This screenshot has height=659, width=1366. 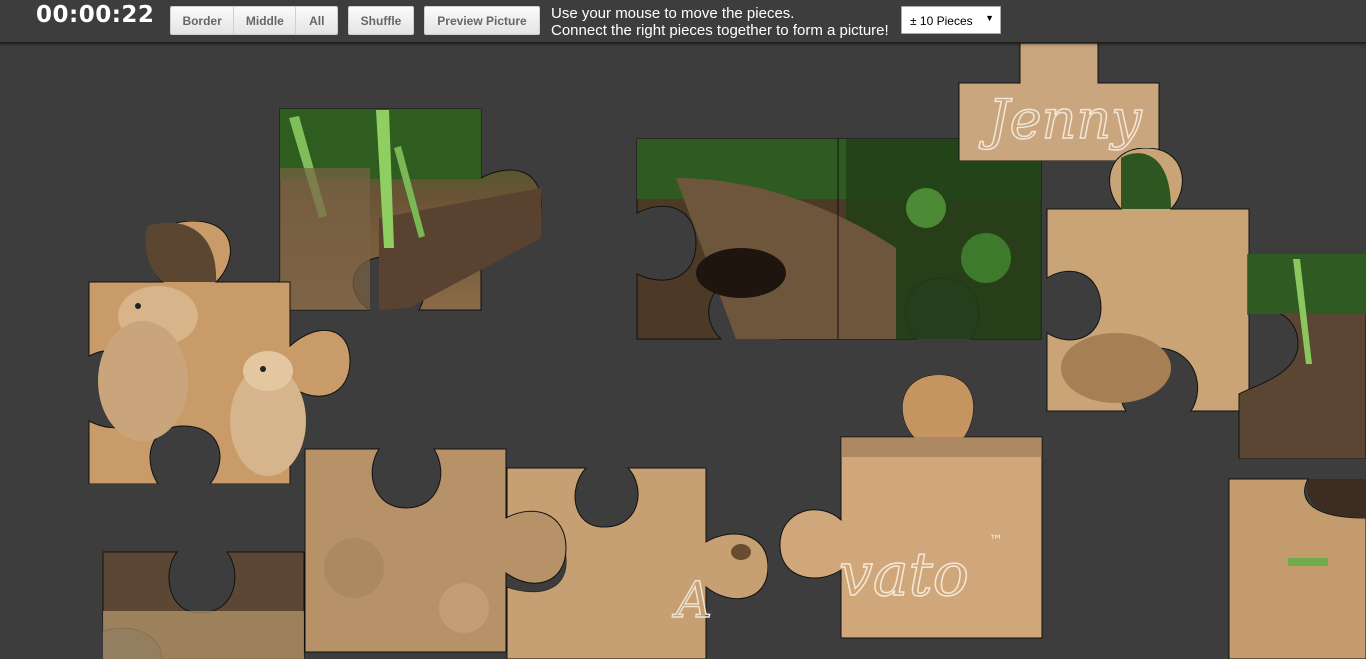 I want to click on piece-count-select: ± 10 Pieces ▼, so click(x=951, y=20).